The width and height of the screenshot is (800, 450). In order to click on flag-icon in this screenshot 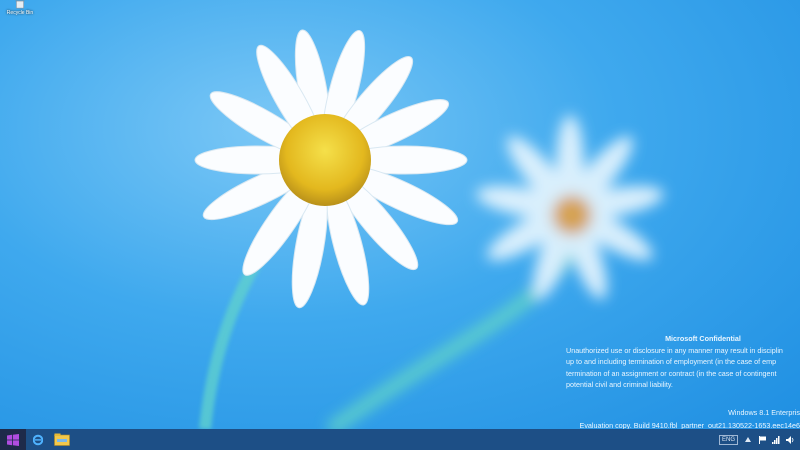, I will do `click(762, 439)`.